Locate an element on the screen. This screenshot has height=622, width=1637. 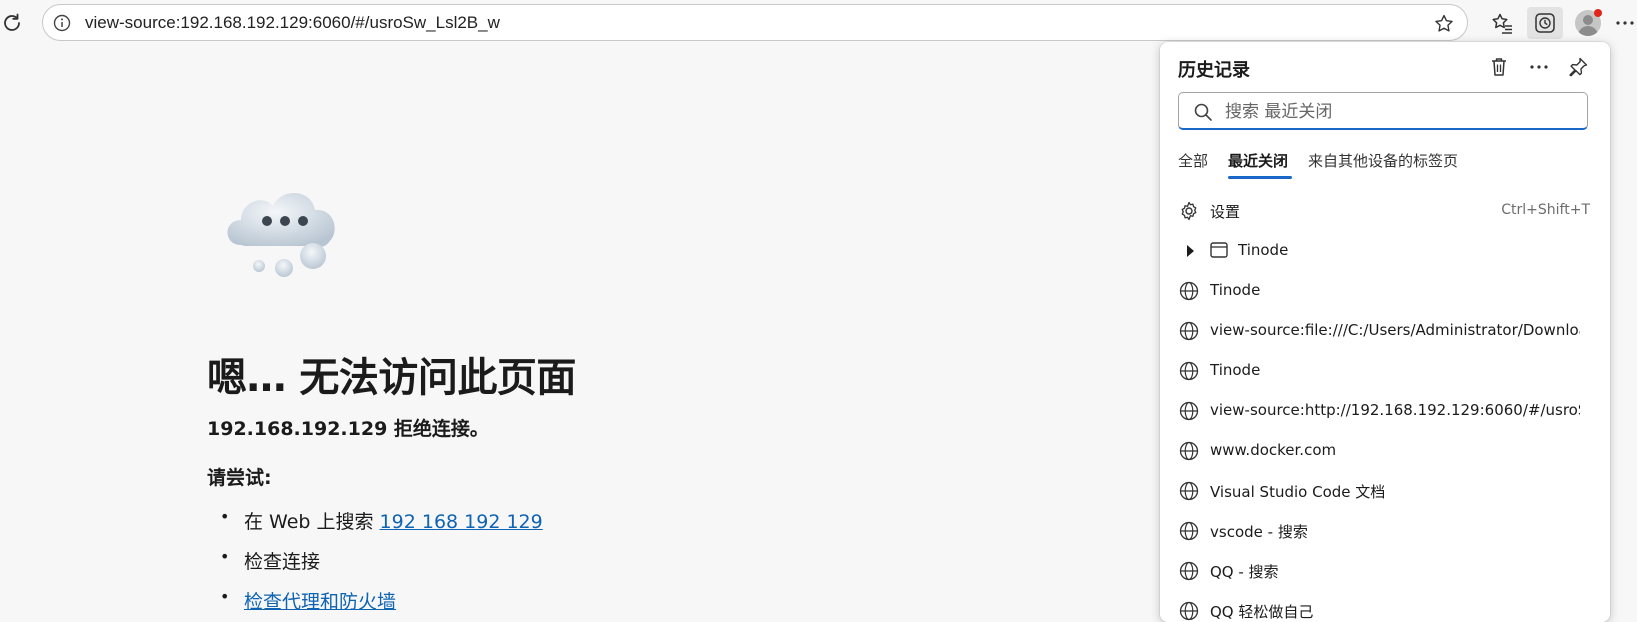
trash-icon is located at coordinates (1499, 67).